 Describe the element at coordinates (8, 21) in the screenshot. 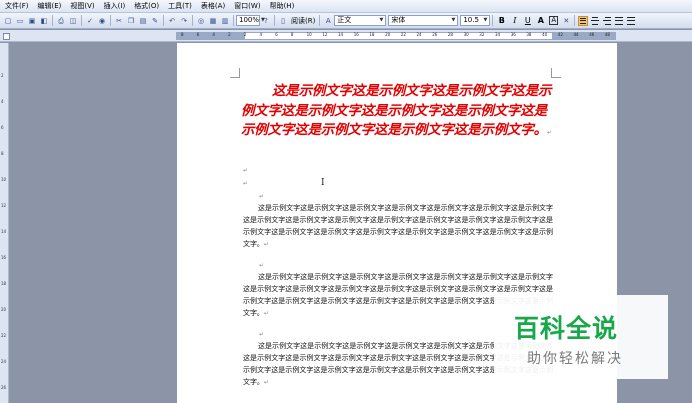

I see `new-document-icon: ▢` at that location.